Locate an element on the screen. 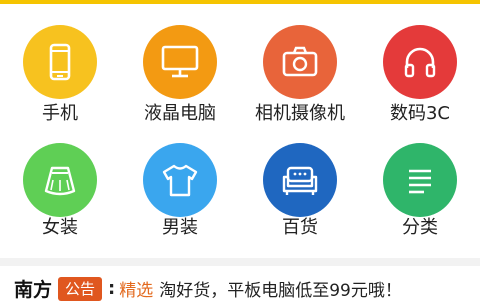  section-divider is located at coordinates (240, 262).